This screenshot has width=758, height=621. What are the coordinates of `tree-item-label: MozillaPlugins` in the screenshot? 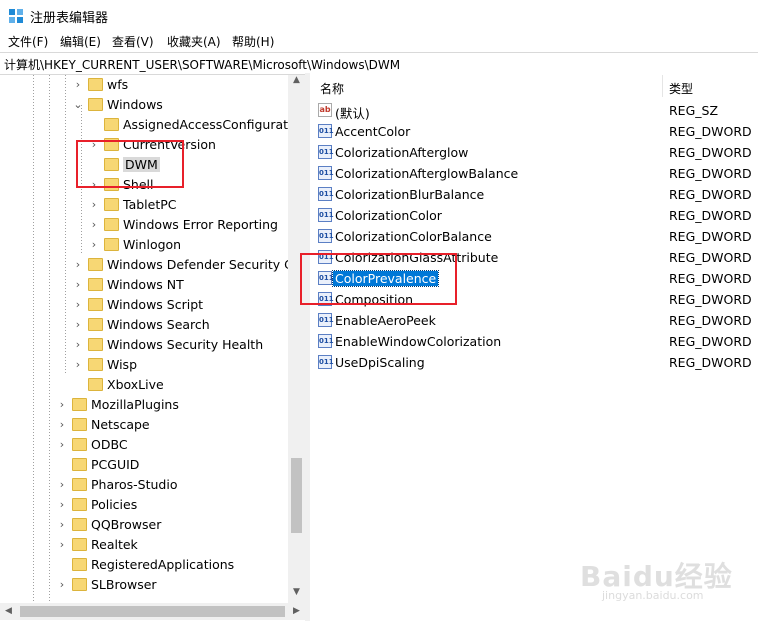 It's located at (135, 404).